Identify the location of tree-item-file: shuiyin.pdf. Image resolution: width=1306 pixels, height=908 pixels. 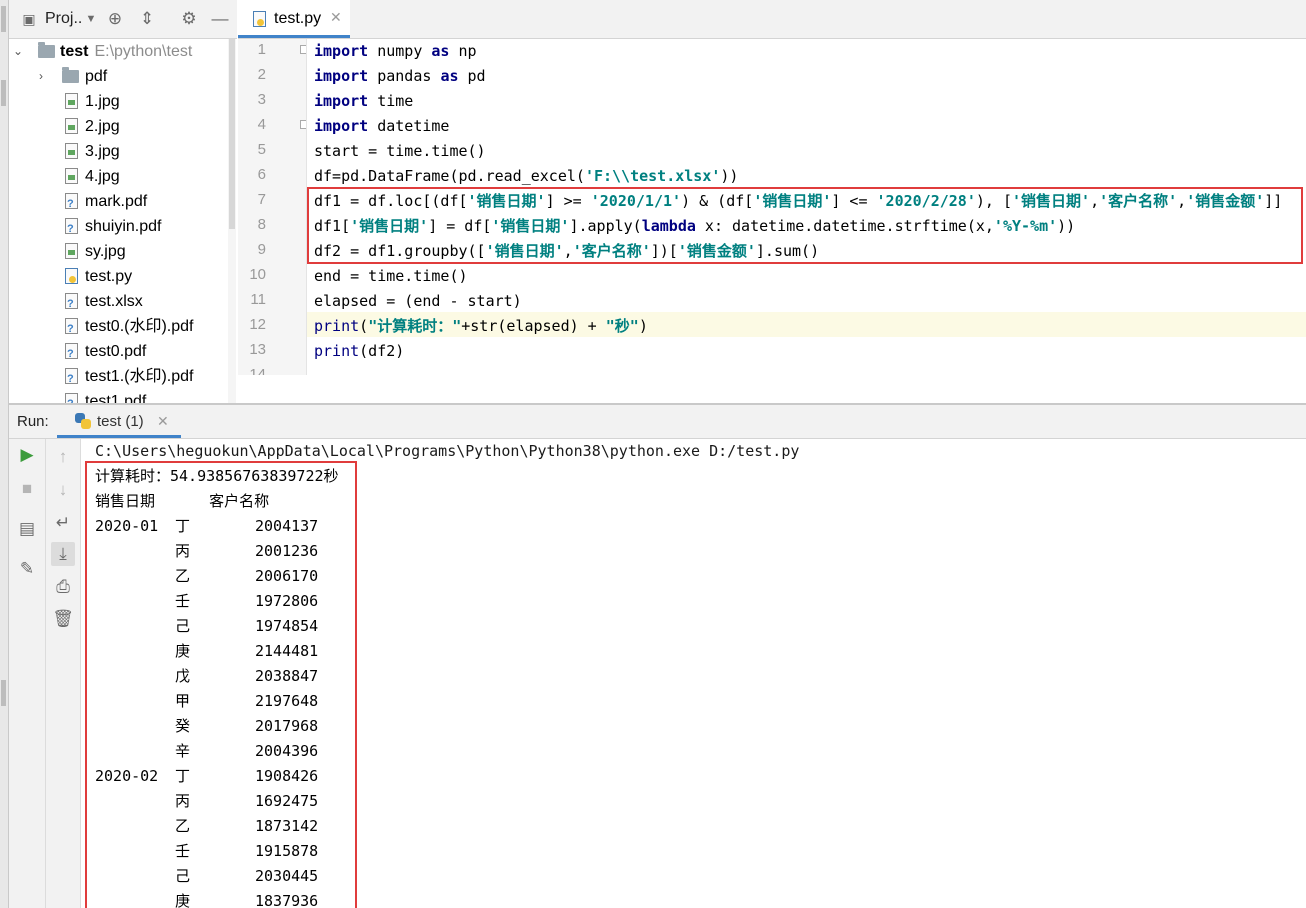
(118, 228).